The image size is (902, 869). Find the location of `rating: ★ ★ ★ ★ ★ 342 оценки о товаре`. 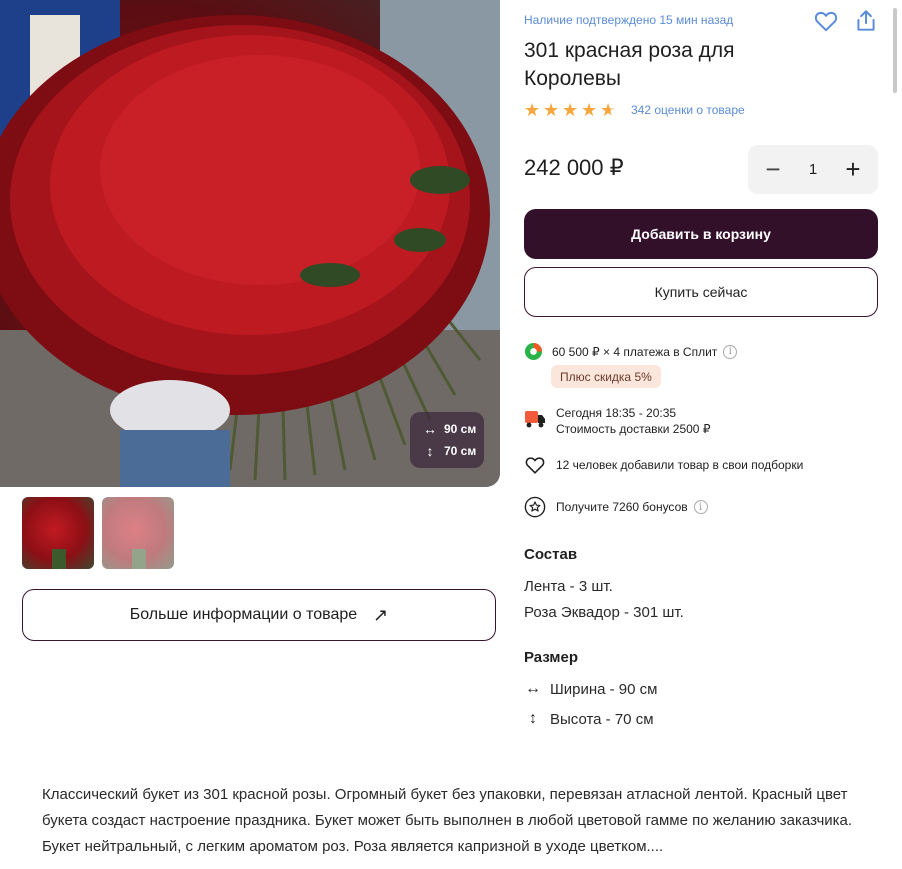

rating: ★ ★ ★ ★ ★ 342 оценки о товаре is located at coordinates (634, 110).